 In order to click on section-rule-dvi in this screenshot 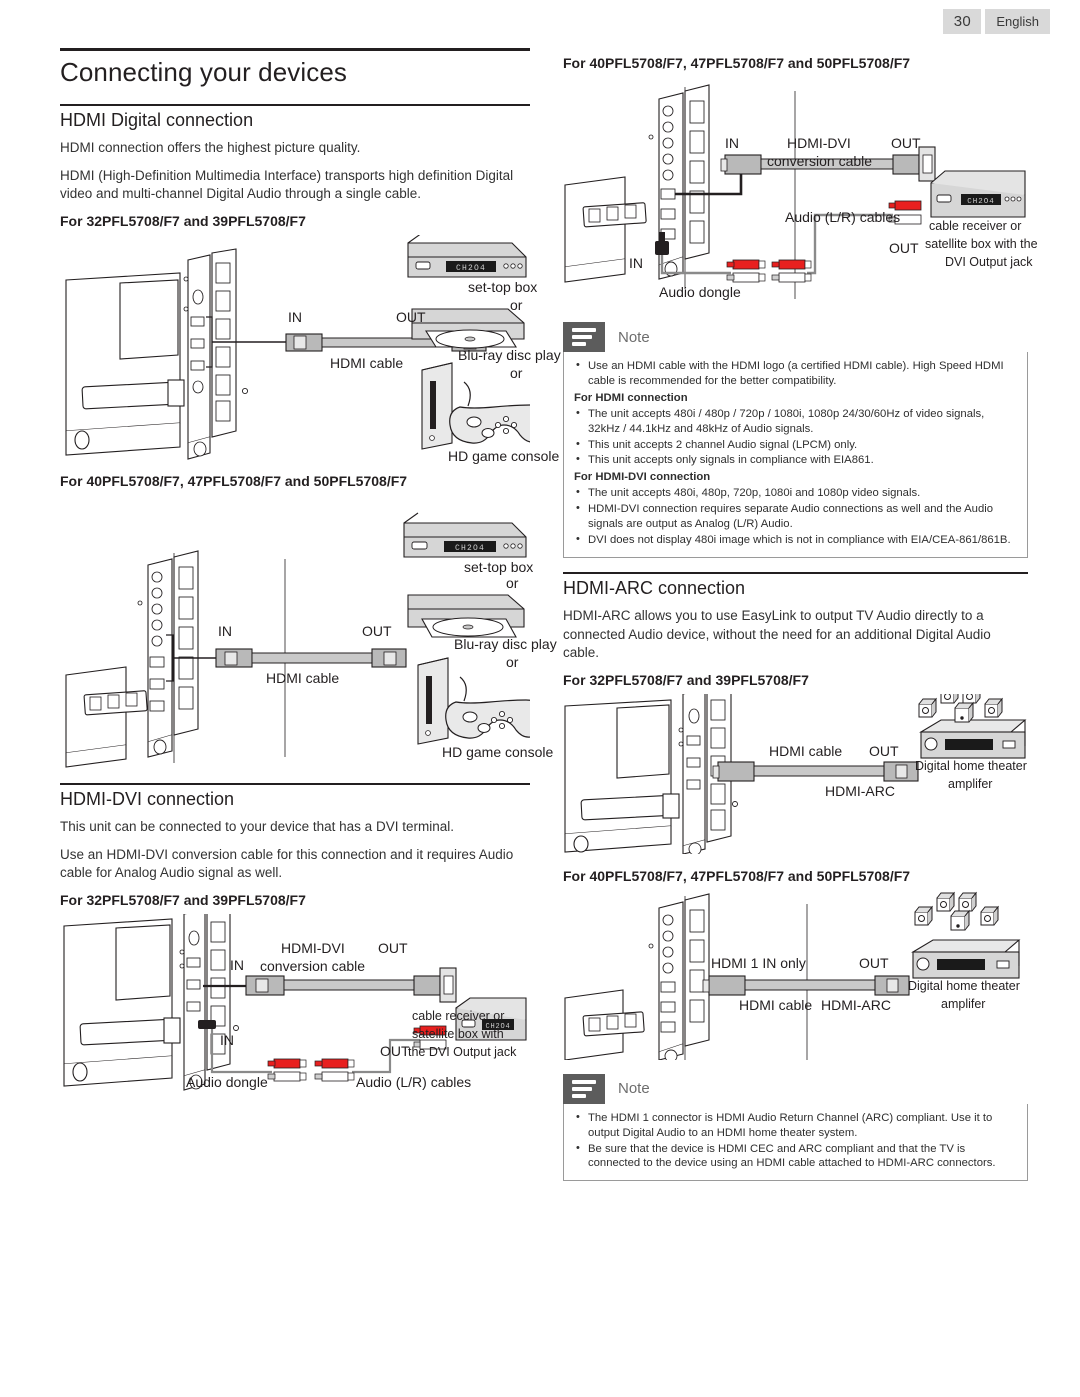, I will do `click(295, 783)`.